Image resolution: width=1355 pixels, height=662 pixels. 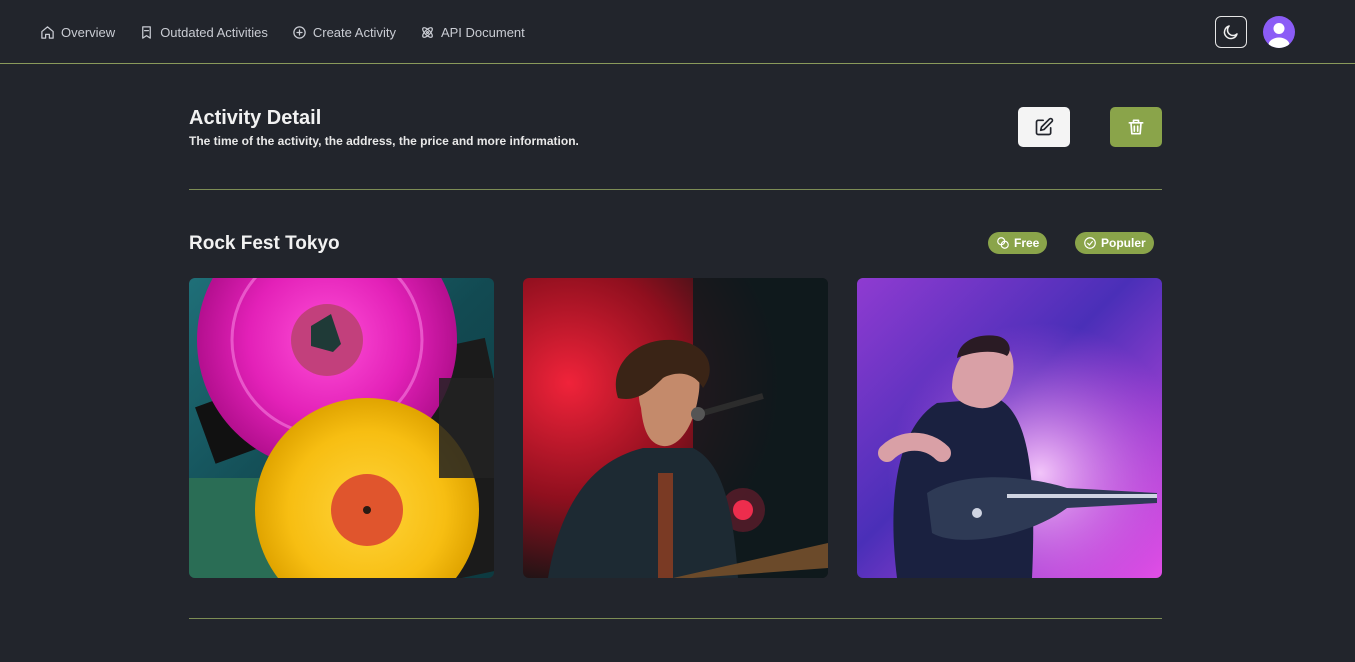 I want to click on badge-populer-label: Populer, so click(x=1123, y=243).